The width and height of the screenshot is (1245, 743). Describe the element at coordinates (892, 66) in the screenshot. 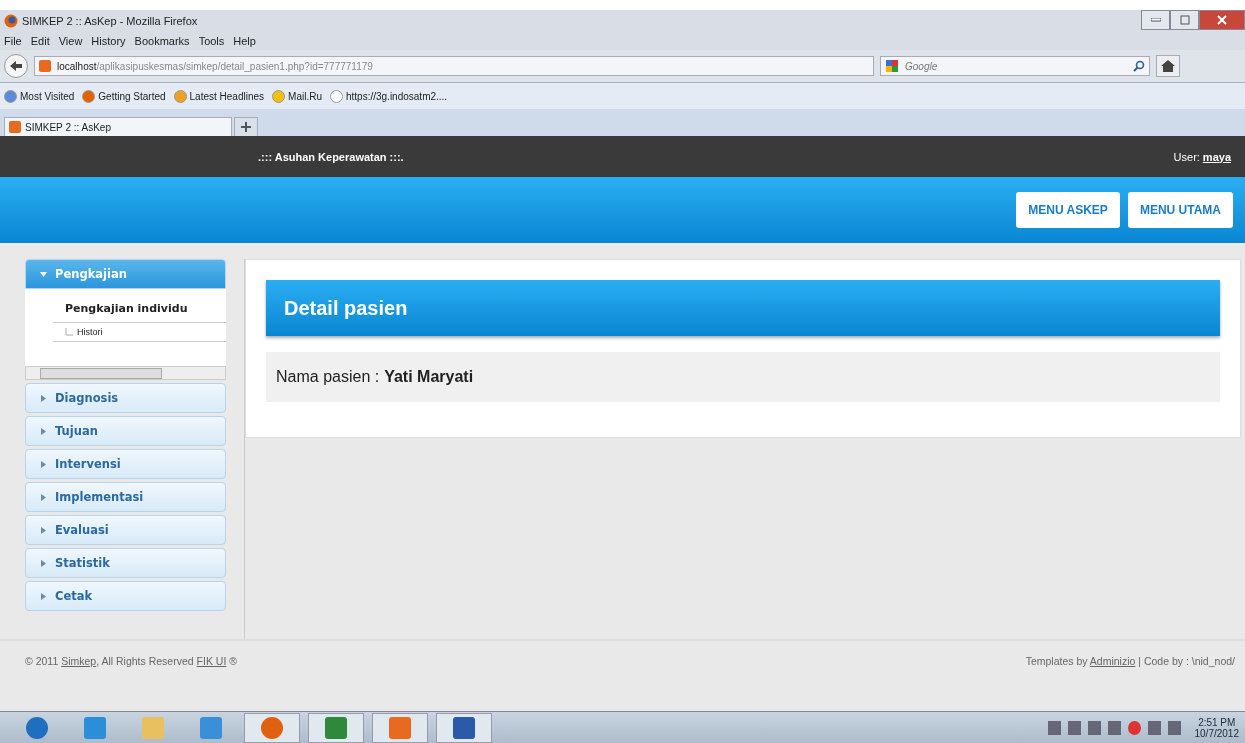

I see `search-engine-icon` at that location.